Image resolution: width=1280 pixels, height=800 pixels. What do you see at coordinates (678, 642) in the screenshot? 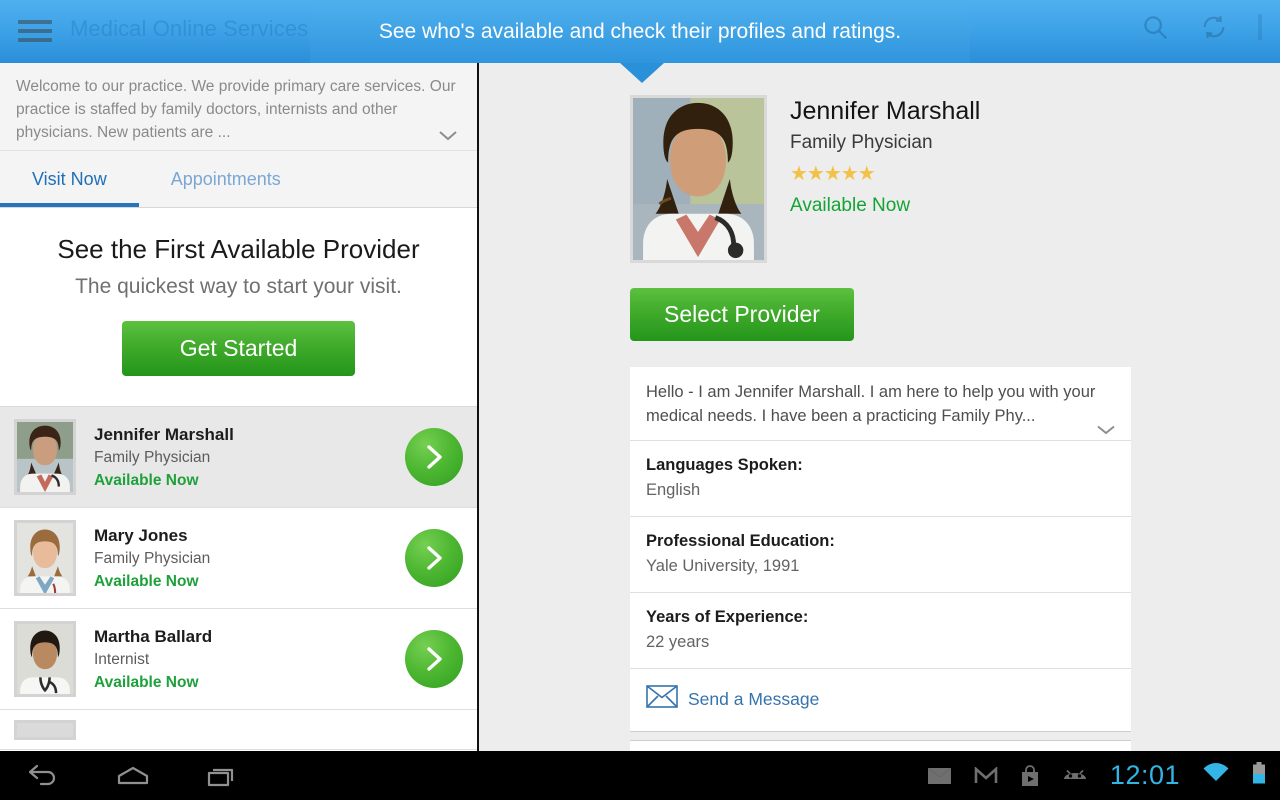
I see `detail-value: 22 years` at bounding box center [678, 642].